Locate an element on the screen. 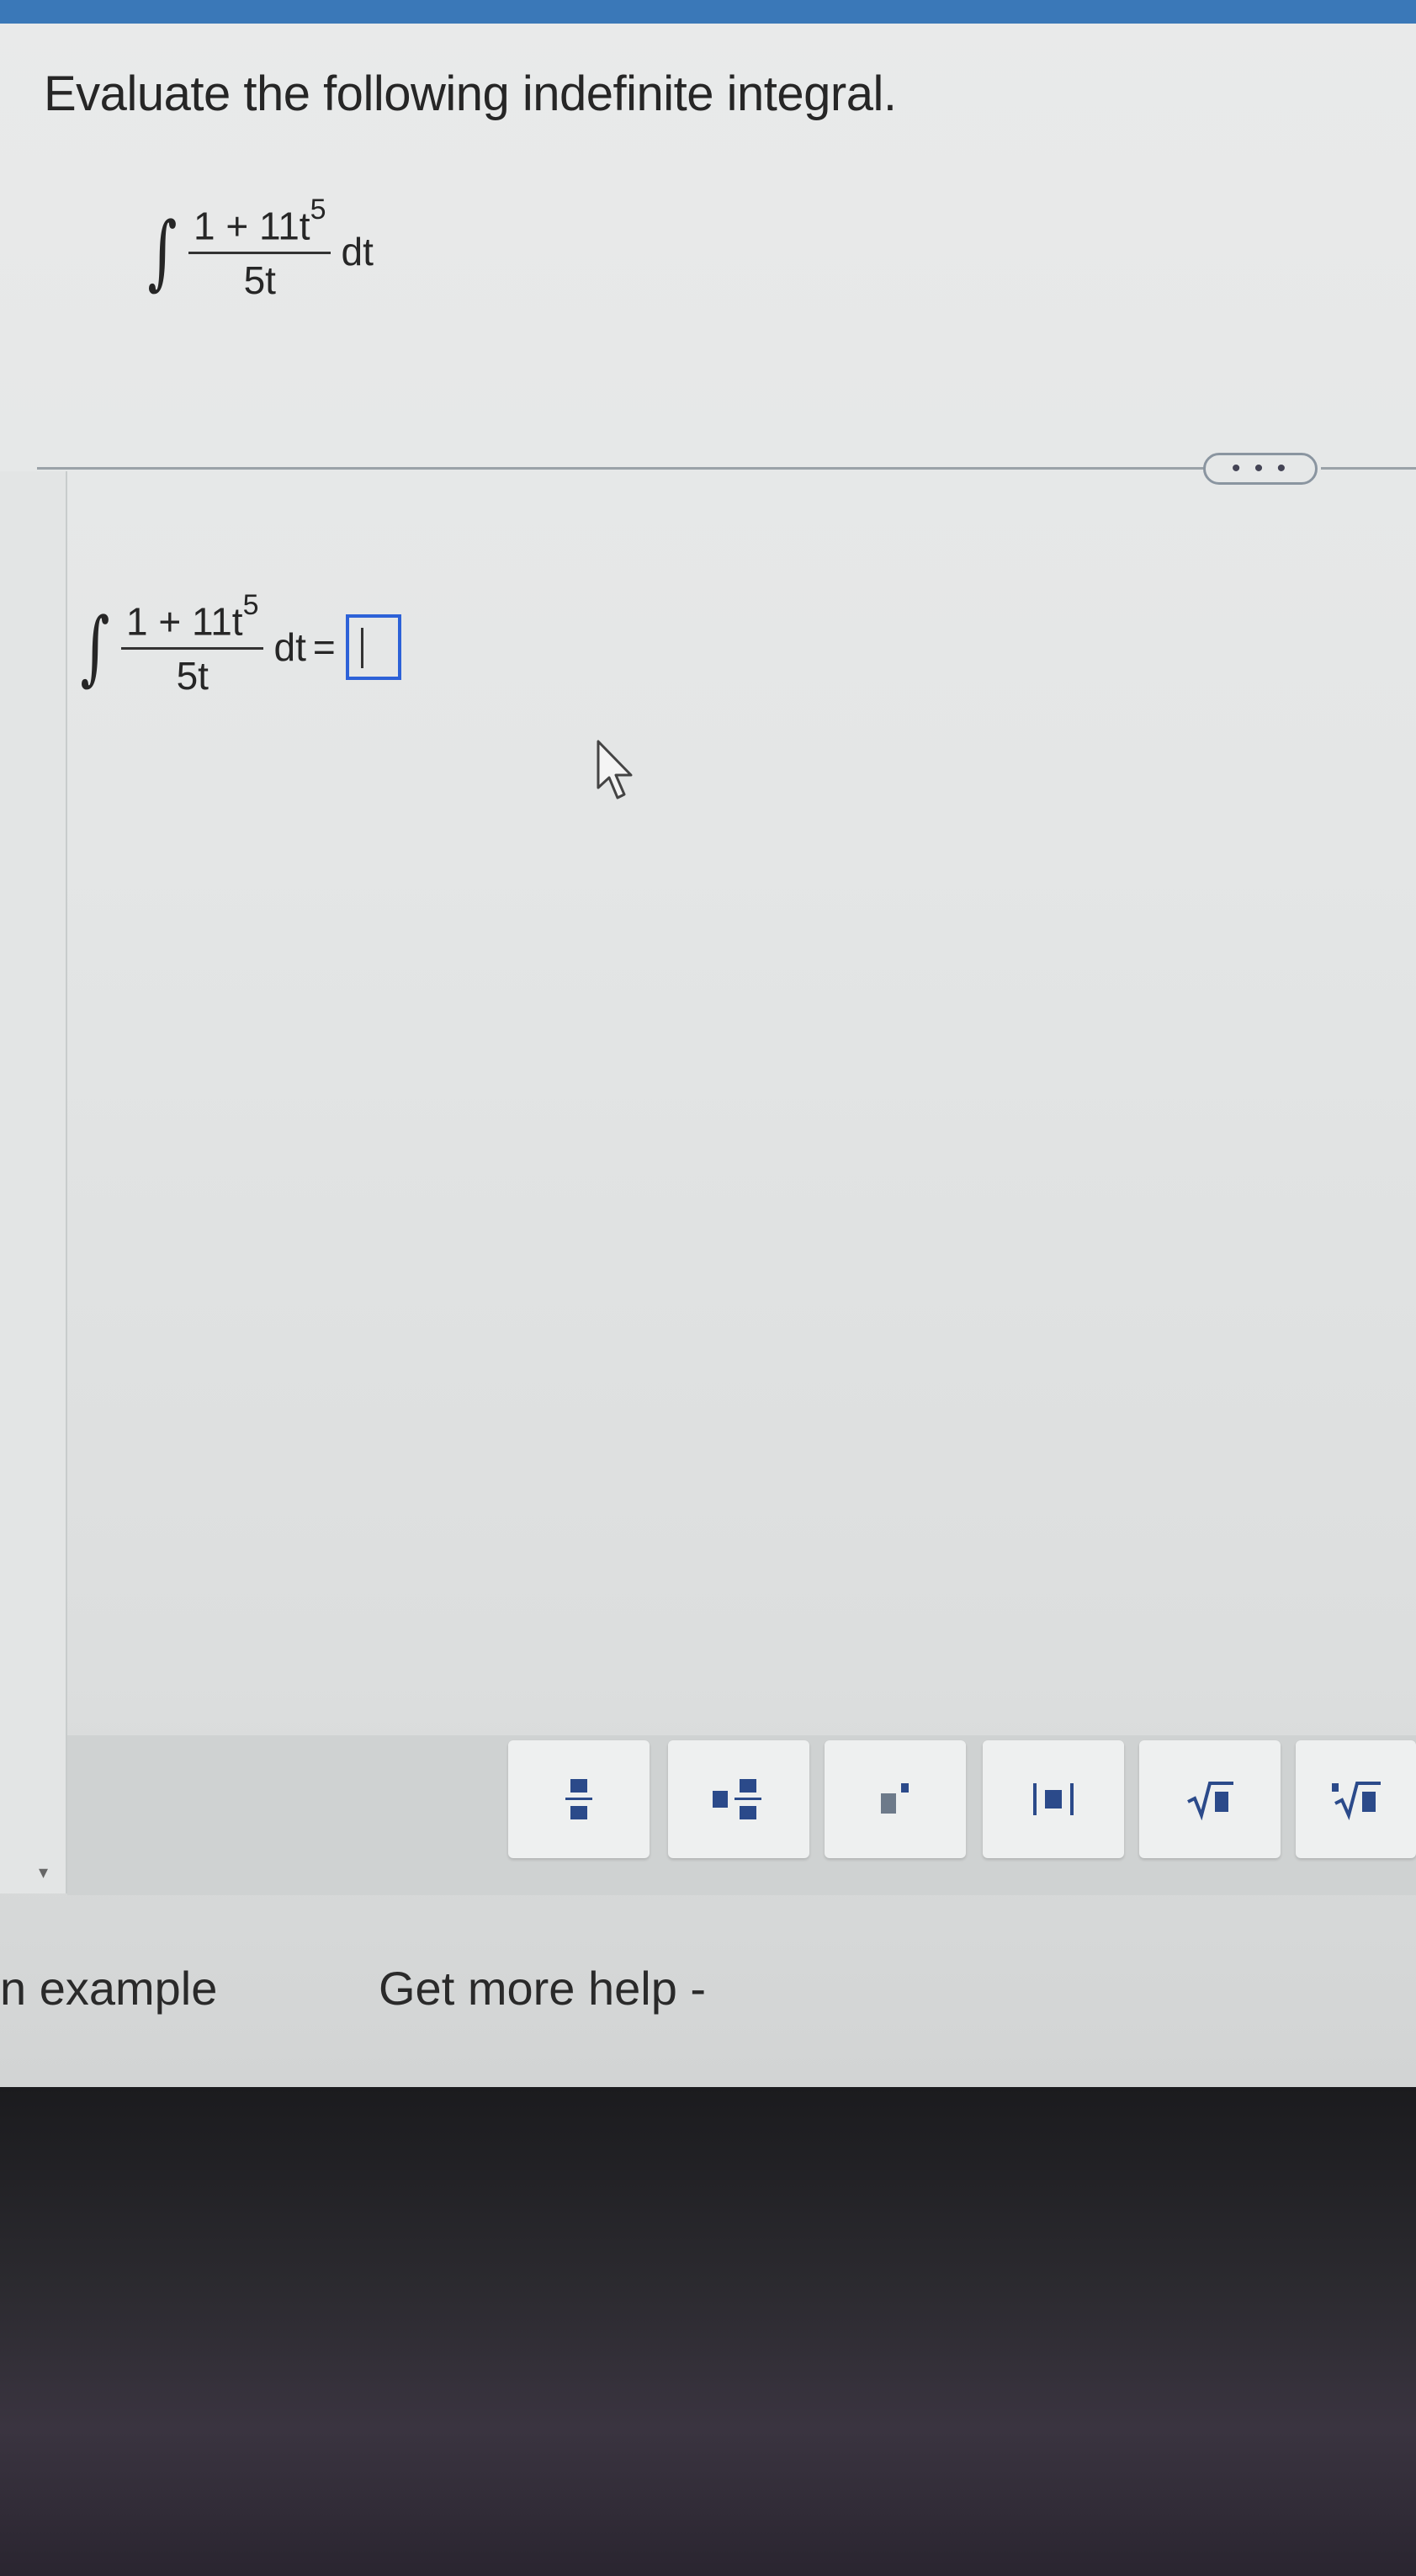 The image size is (1416, 2576). absolute-value-button is located at coordinates (1053, 1799).